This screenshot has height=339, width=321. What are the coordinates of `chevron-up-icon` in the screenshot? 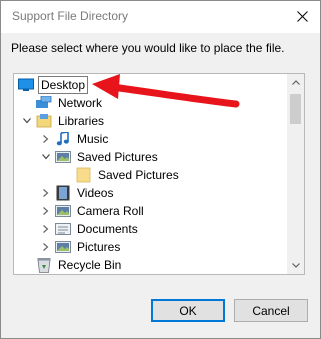 It's located at (295, 82).